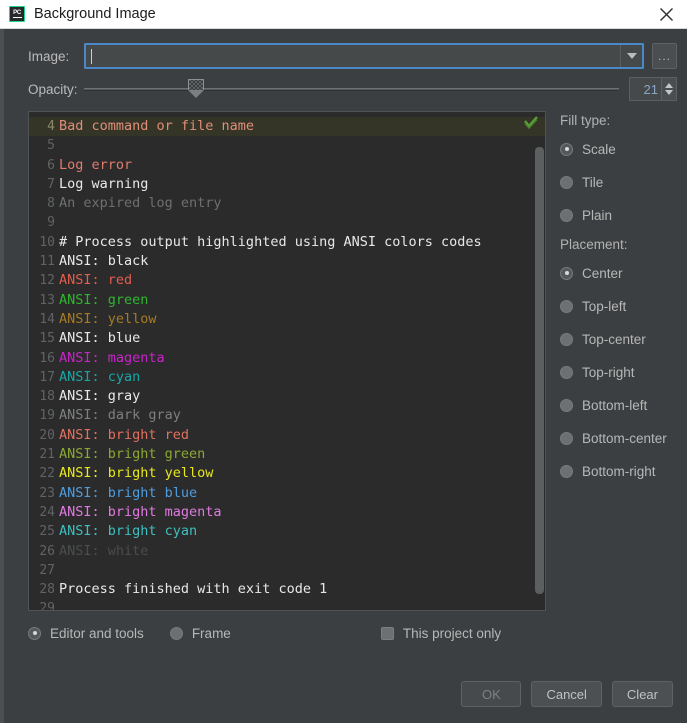 This screenshot has width=687, height=723. Describe the element at coordinates (47, 474) in the screenshot. I see `line-number: 22` at that location.